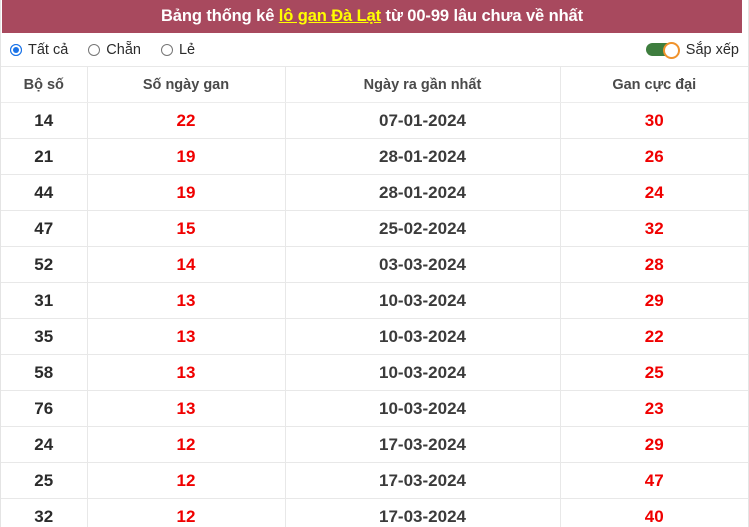  Describe the element at coordinates (186, 264) in the screenshot. I see `cell-so-ngay-gan: 14` at that location.